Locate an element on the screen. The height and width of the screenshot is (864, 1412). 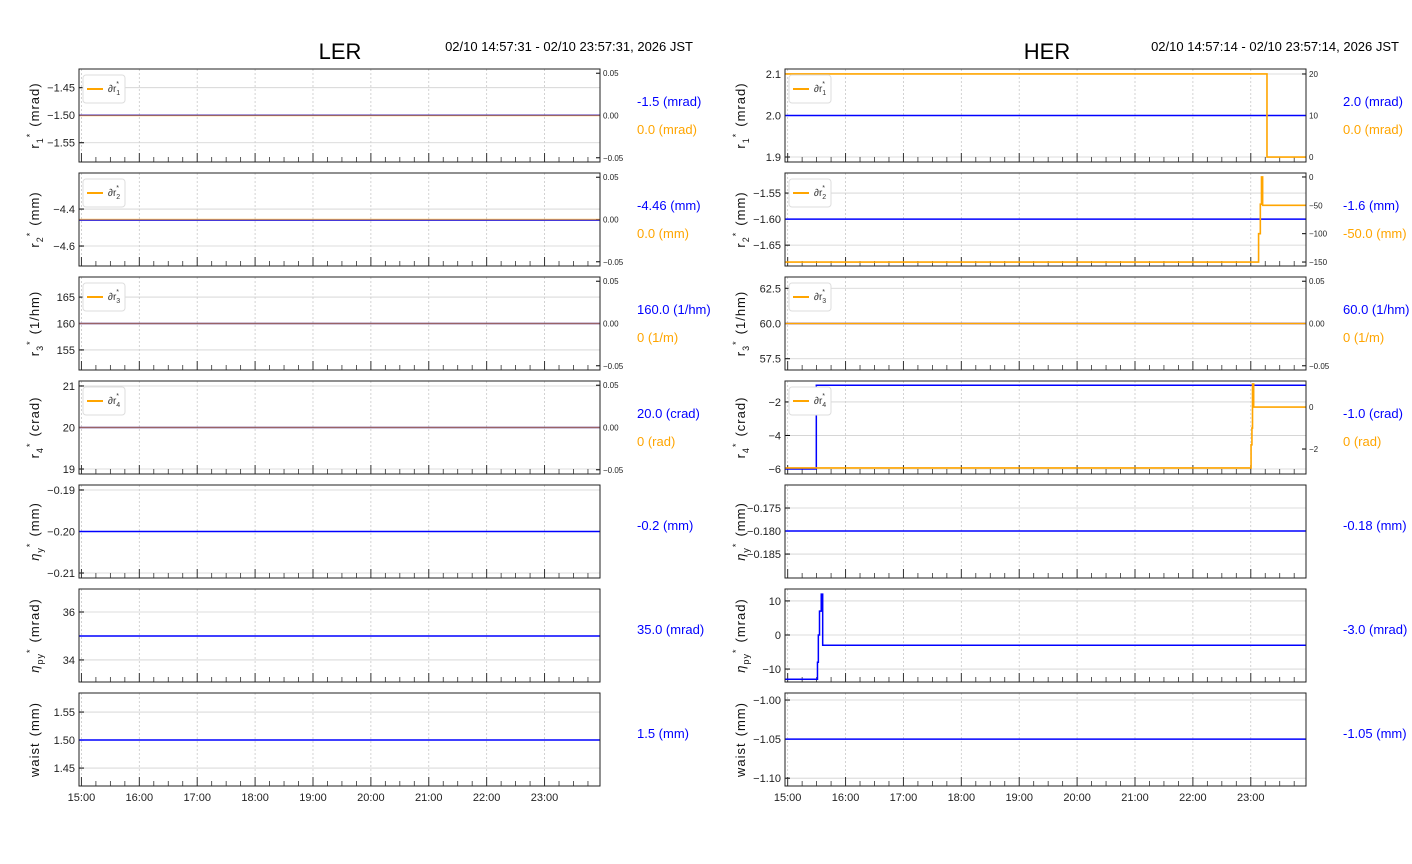
y-label-subscript: 3 is located at coordinates (746, 348).